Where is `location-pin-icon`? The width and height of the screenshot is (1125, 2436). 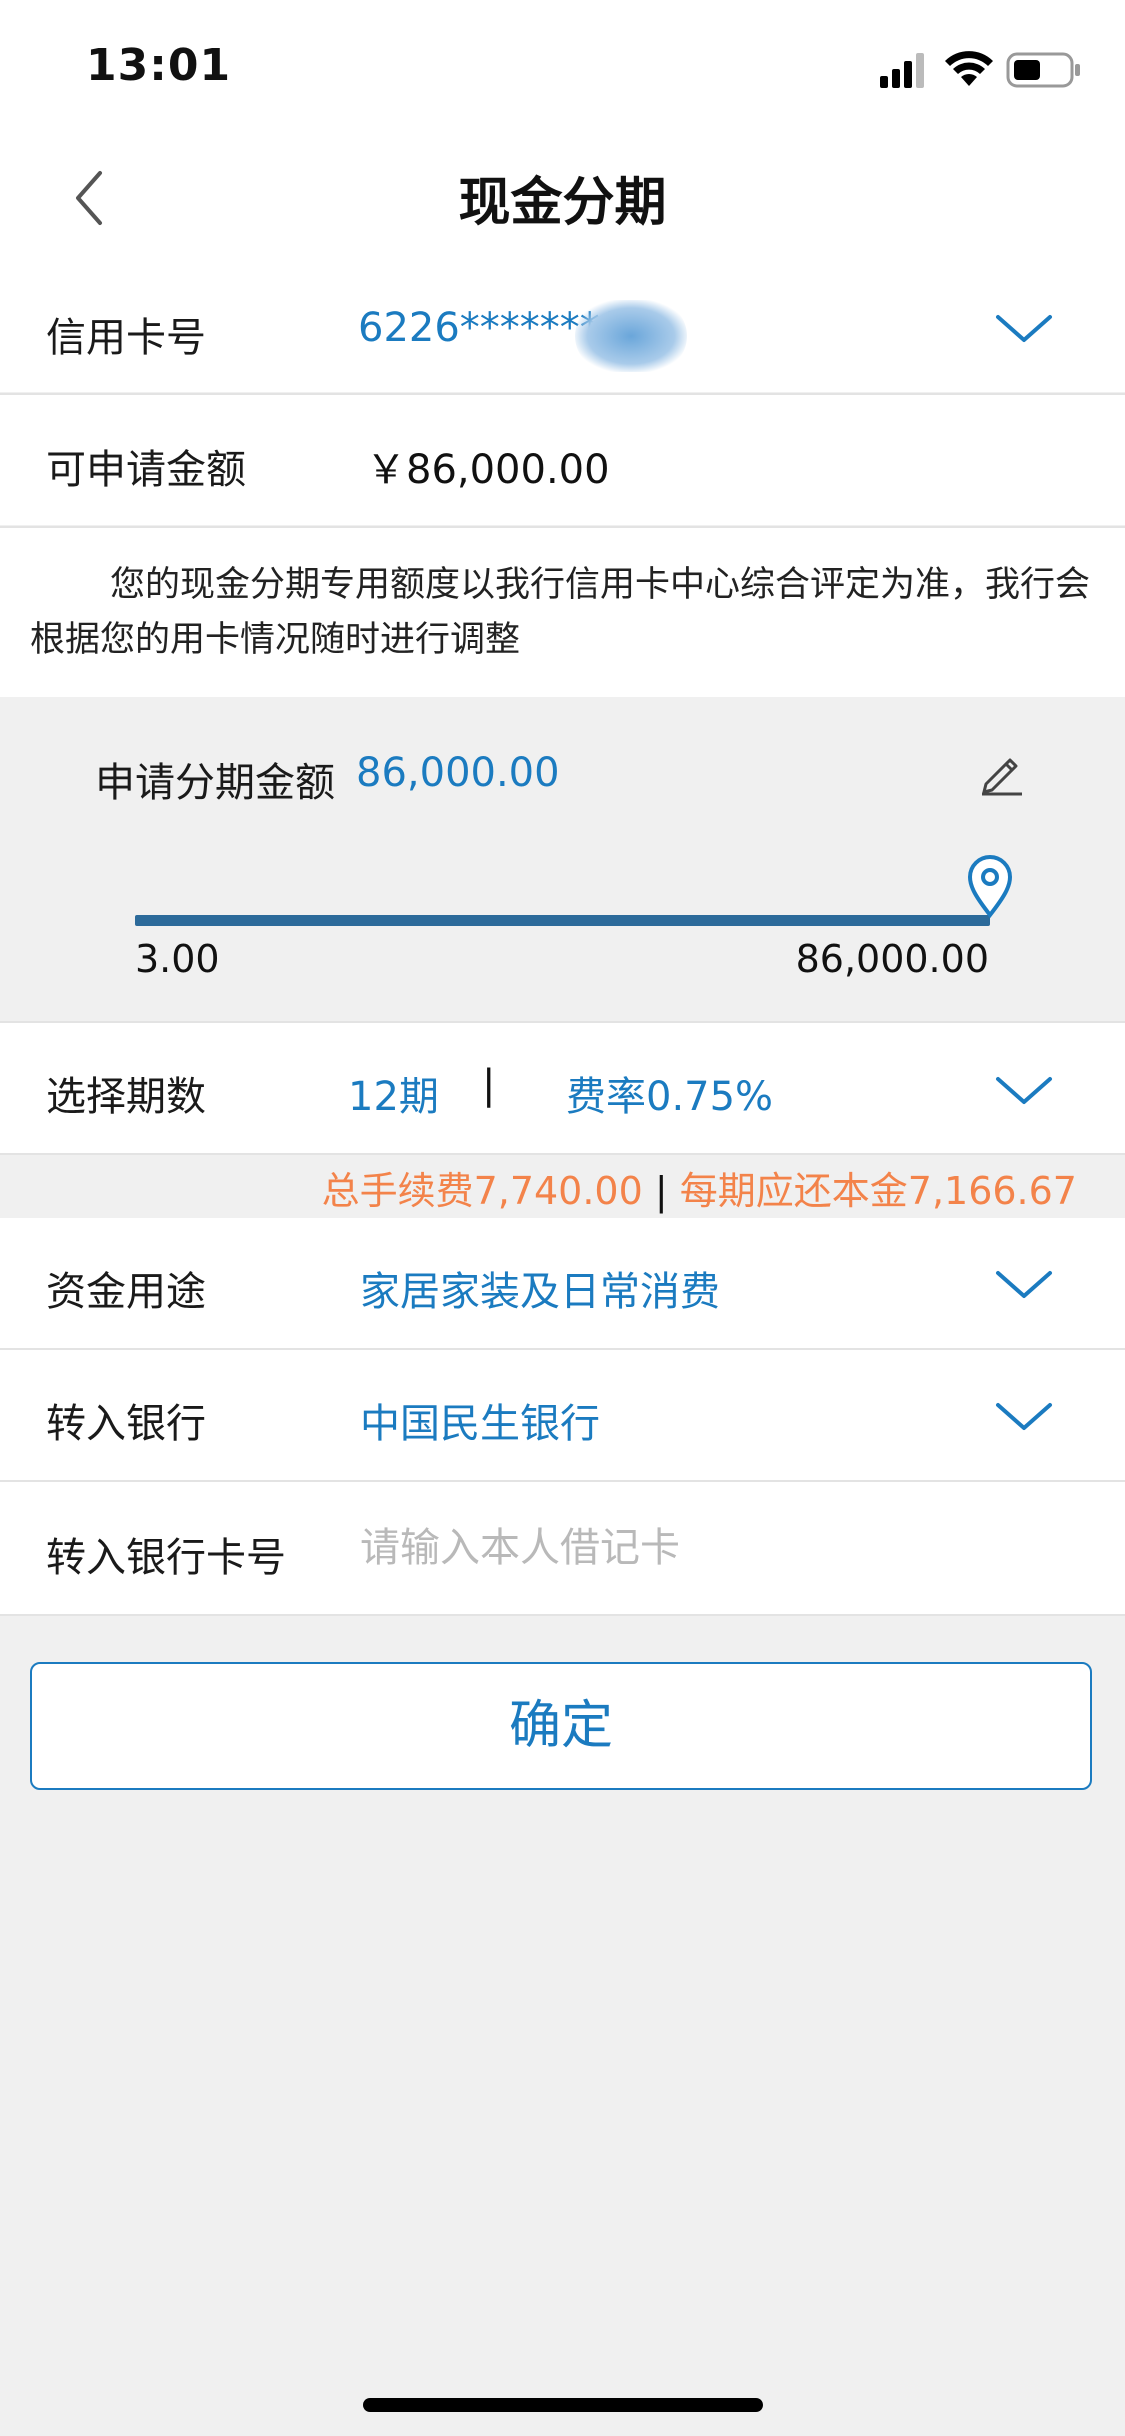
location-pin-icon is located at coordinates (990, 888).